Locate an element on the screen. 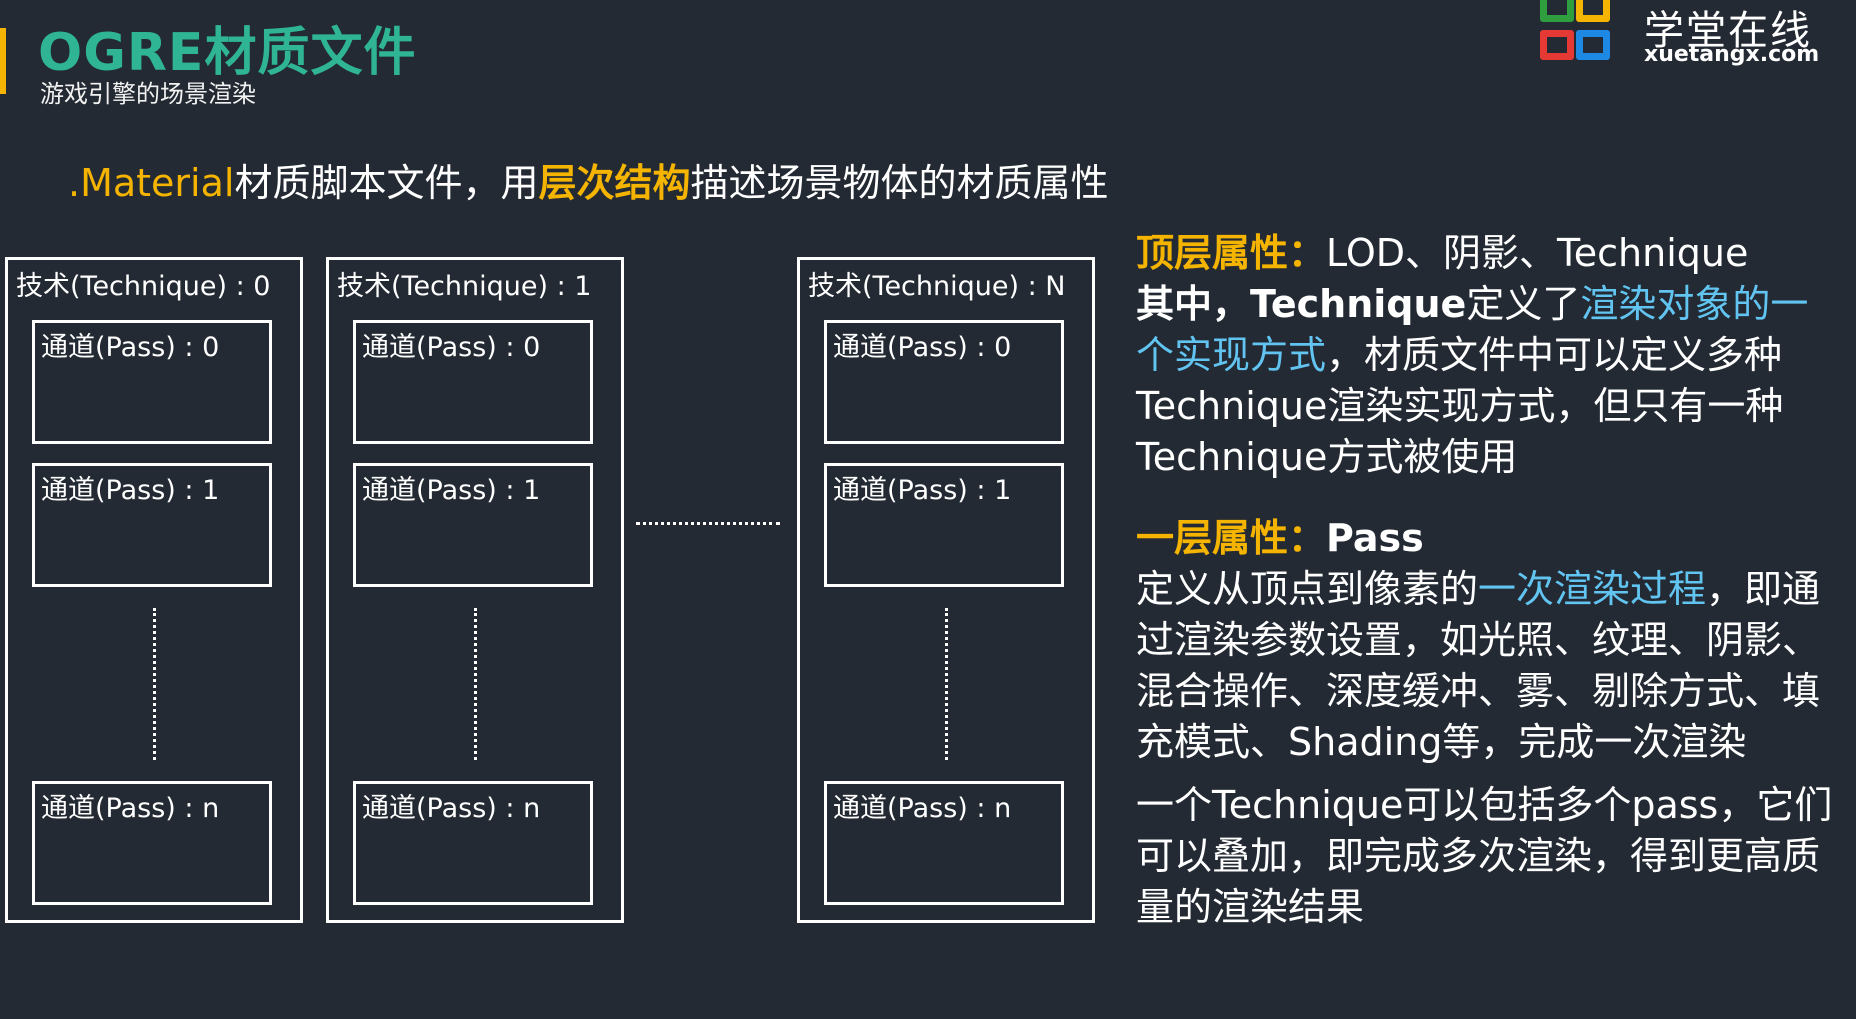 The image size is (1856, 1019). top-attributes-text-a: 定义了 is located at coordinates (1523, 304).